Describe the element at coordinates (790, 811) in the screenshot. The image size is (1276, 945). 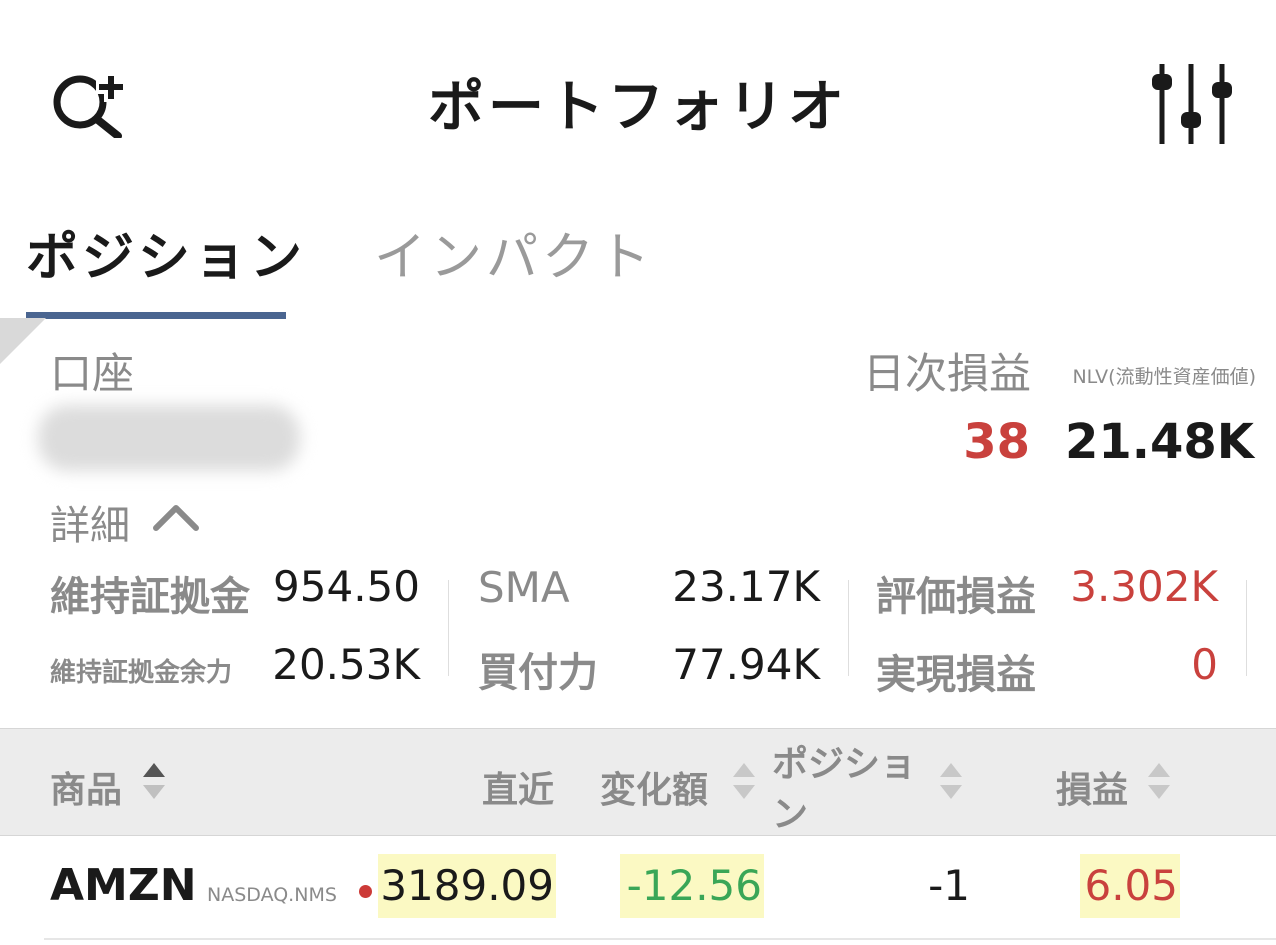
I see `column-header-position-wrap: ン` at that location.